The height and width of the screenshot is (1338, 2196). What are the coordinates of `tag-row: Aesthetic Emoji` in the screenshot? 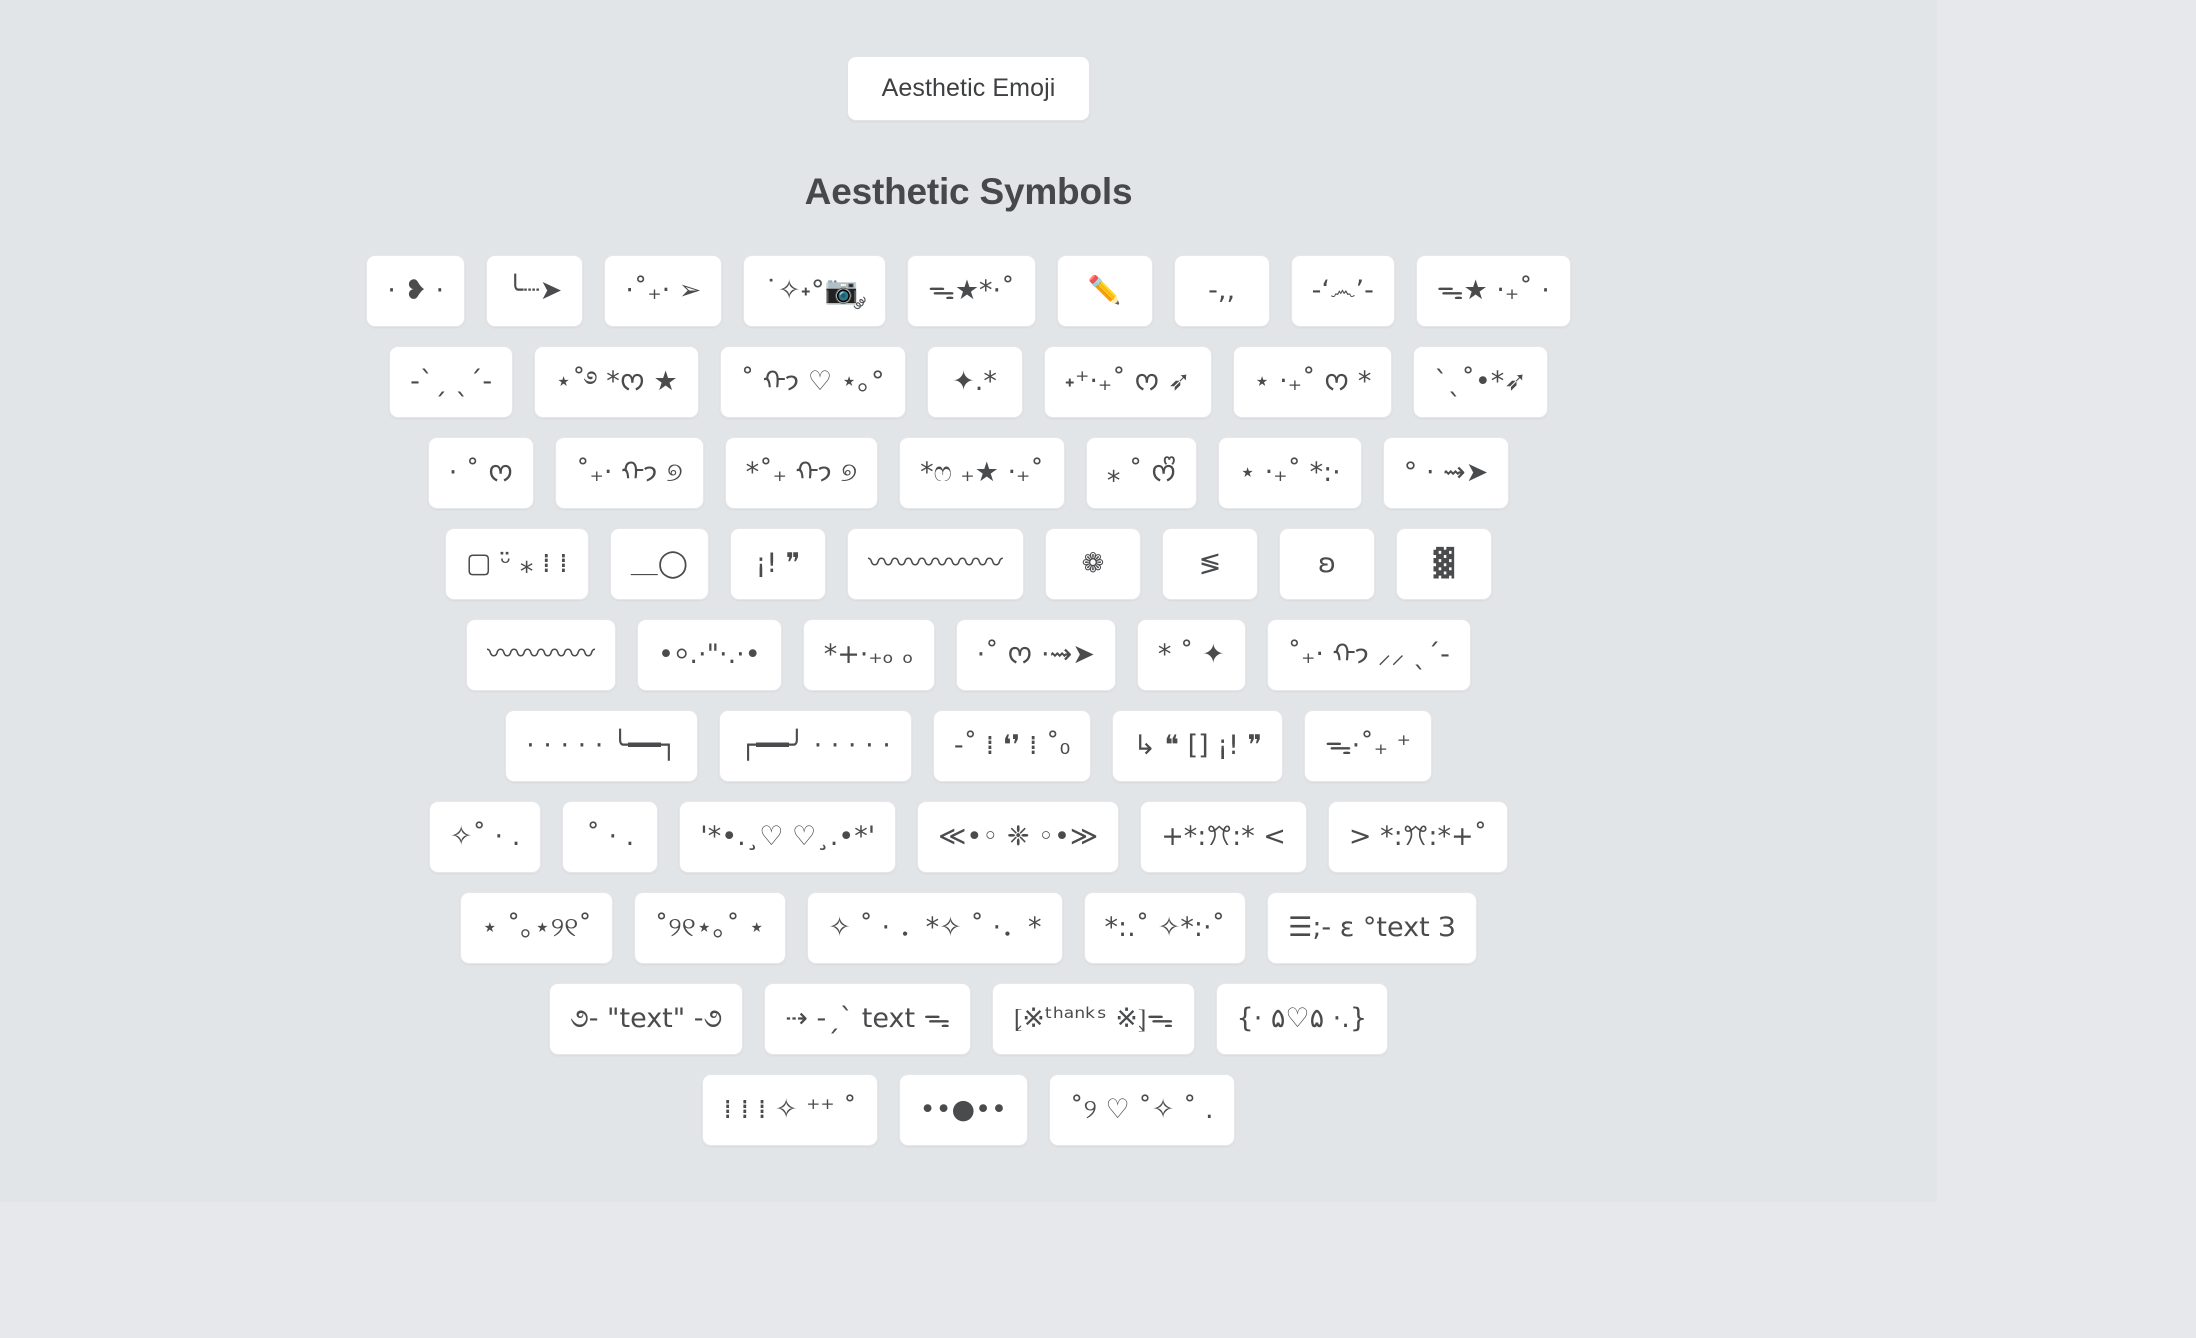 It's located at (968, 88).